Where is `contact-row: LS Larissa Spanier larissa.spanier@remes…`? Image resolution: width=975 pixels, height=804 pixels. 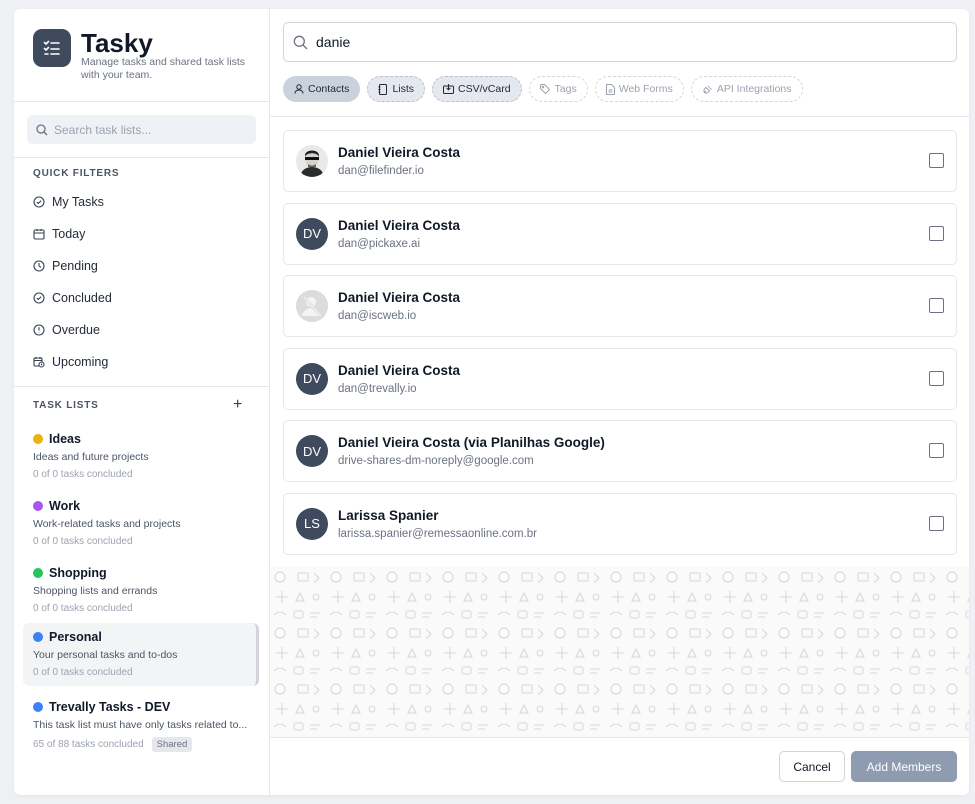
contact-row: LS Larissa Spanier larissa.spanier@remes… is located at coordinates (620, 523).